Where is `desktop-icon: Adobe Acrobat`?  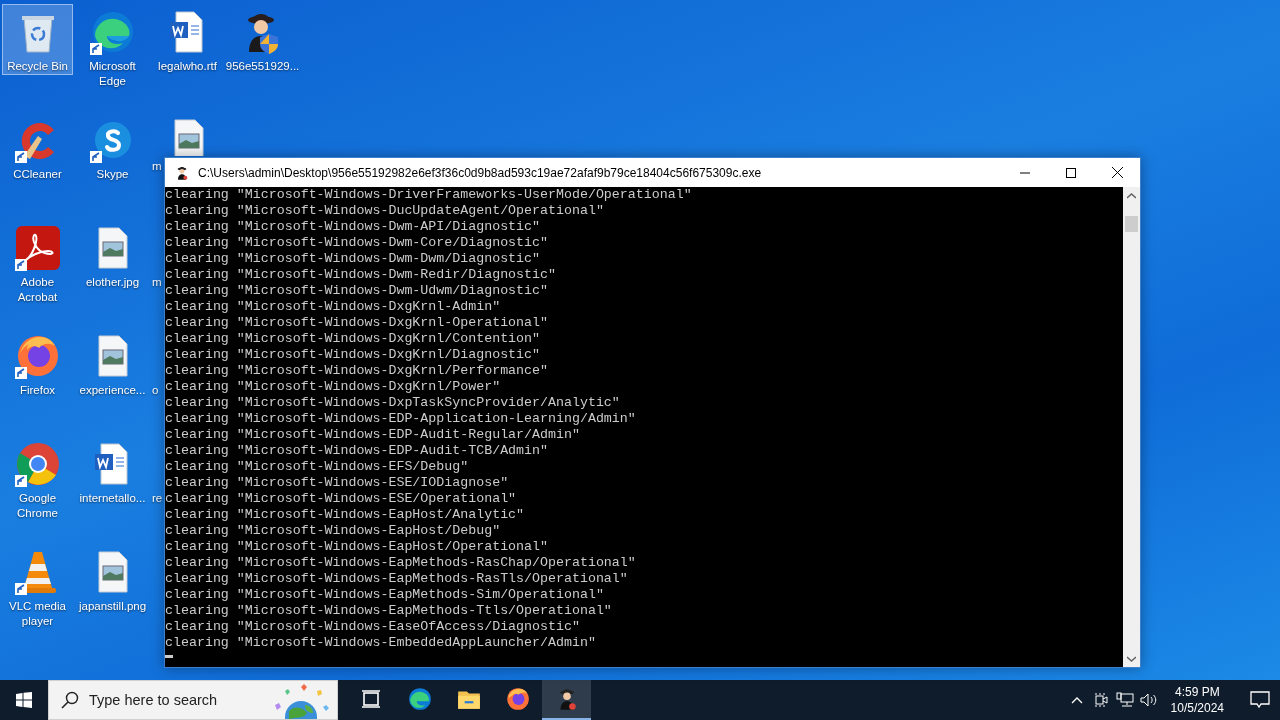 desktop-icon: Adobe Acrobat is located at coordinates (37, 263).